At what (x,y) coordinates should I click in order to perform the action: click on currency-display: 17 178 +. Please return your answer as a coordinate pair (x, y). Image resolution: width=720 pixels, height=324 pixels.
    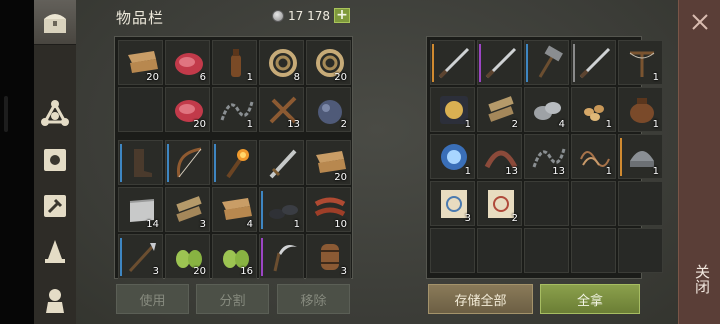
    Looking at the image, I should click on (311, 15).